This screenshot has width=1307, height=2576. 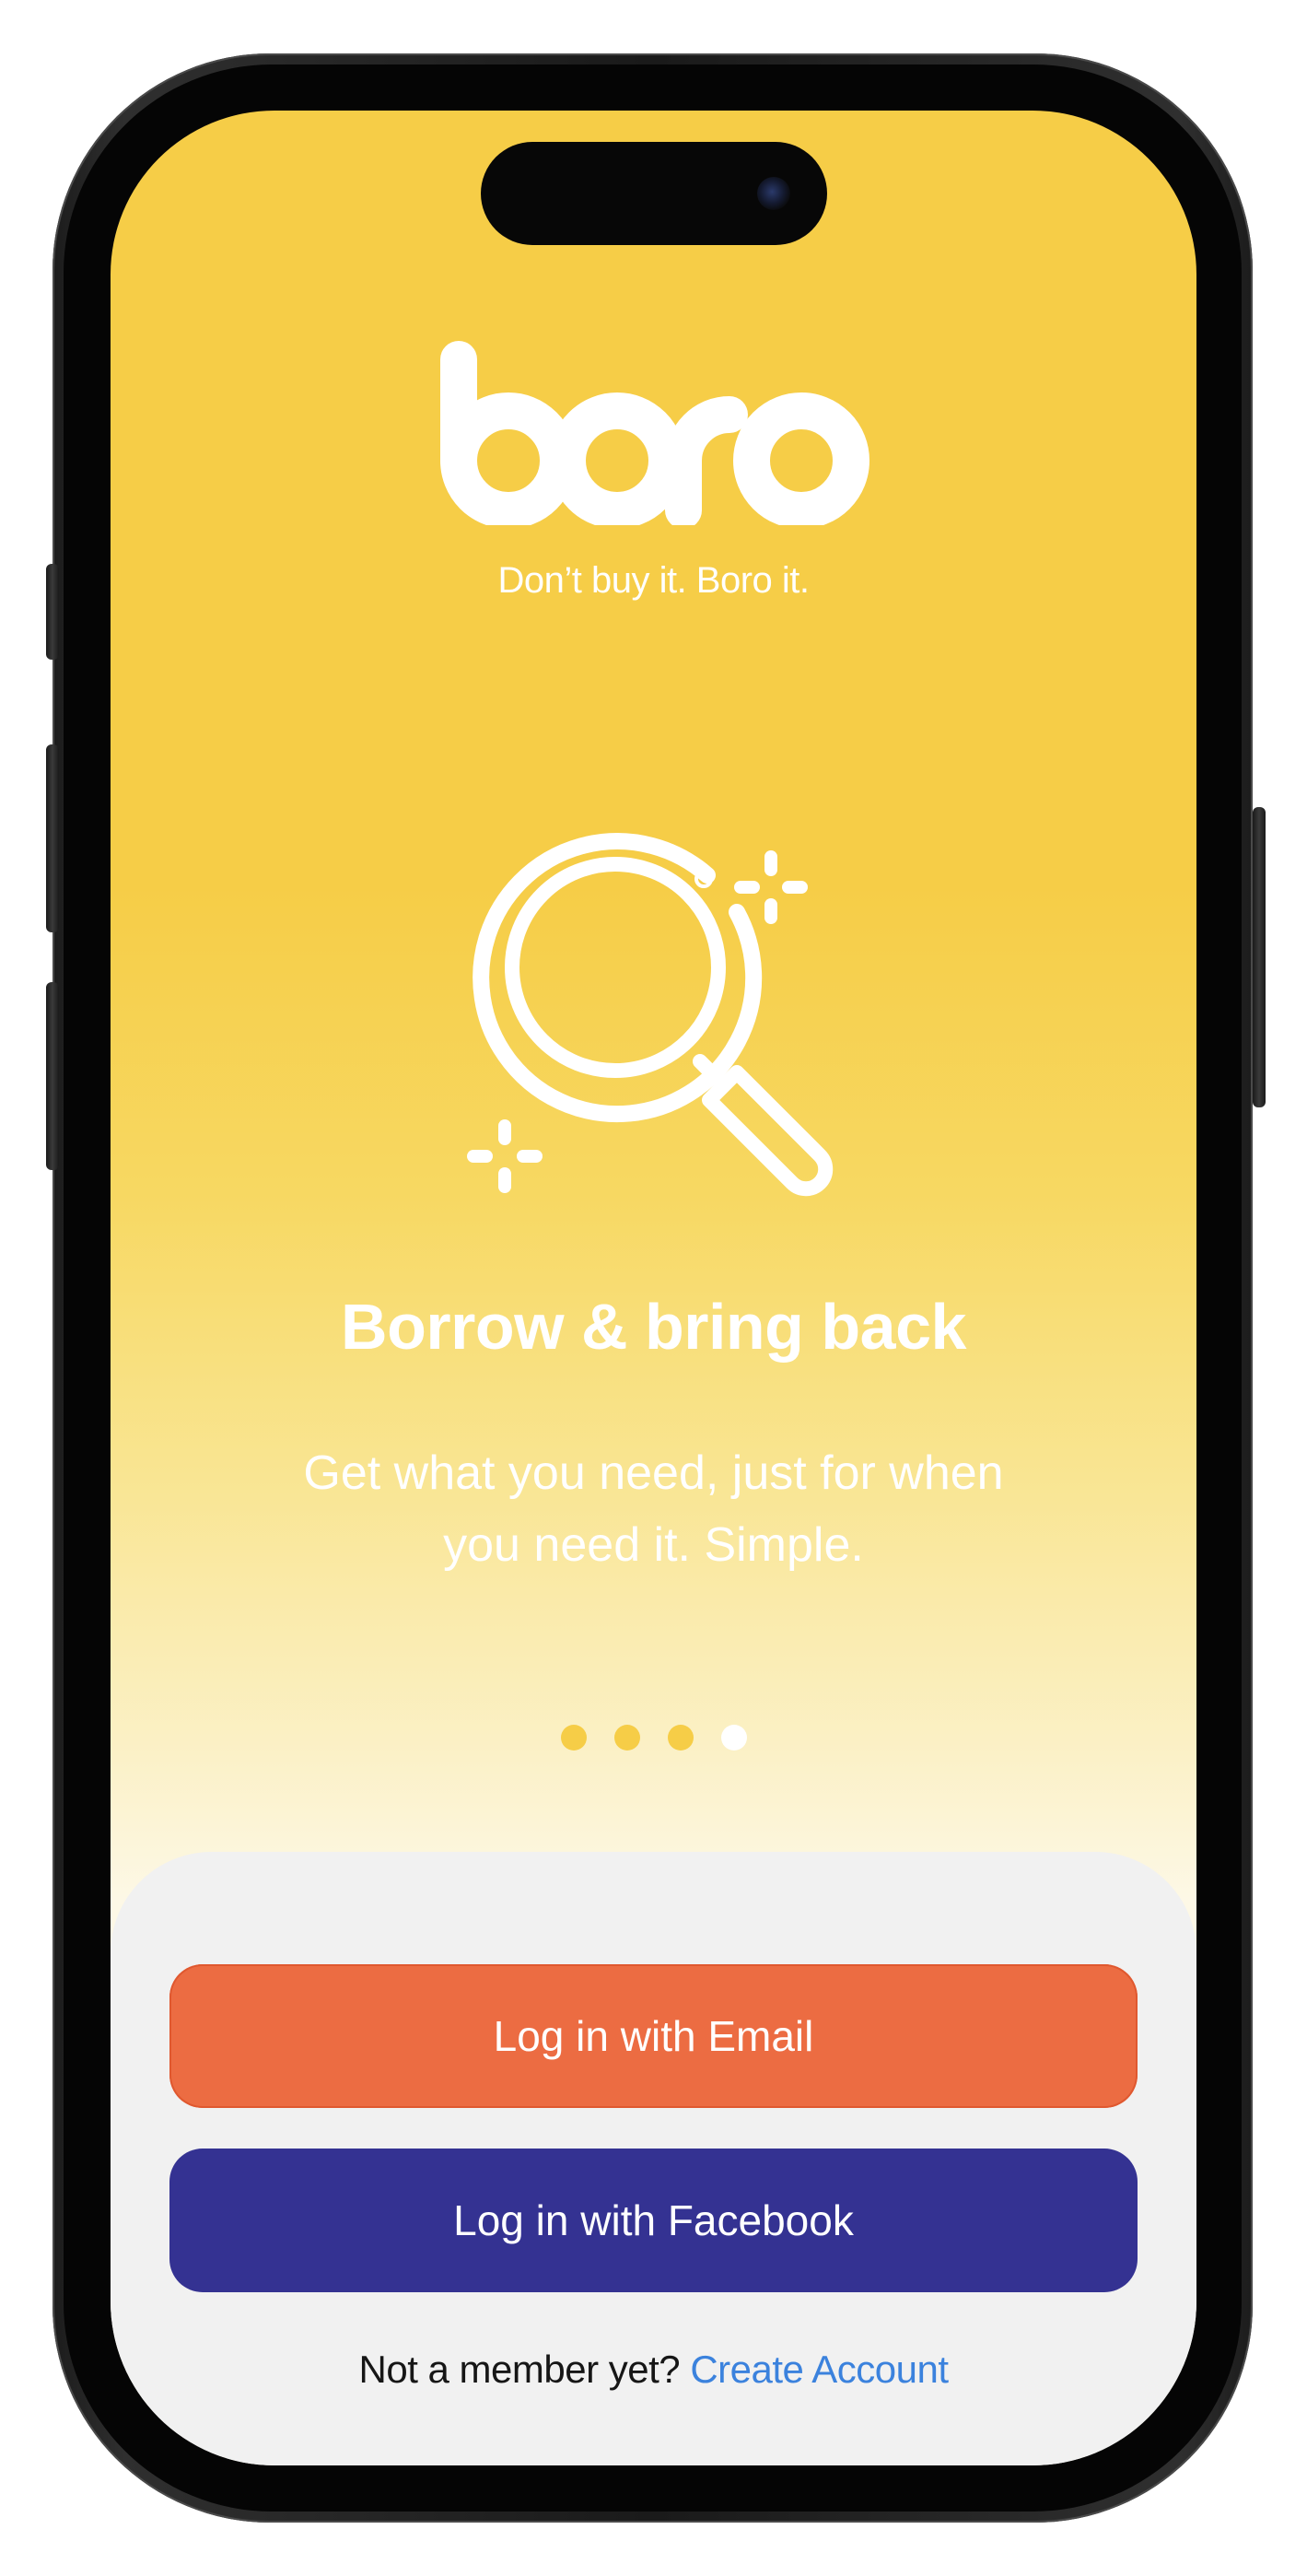 I want to click on action-button, so click(x=53, y=612).